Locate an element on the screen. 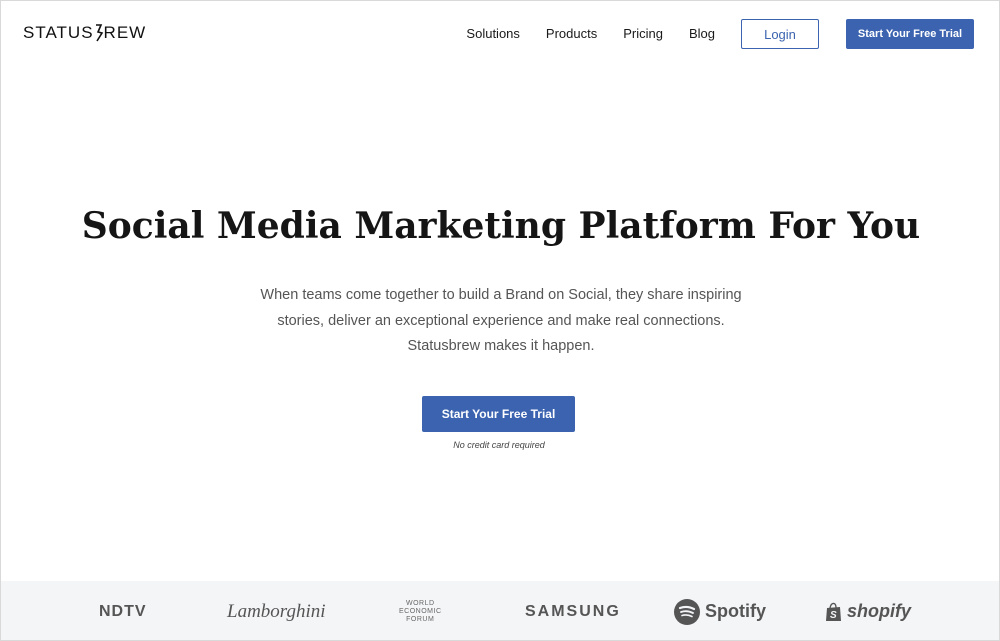  spotify-logo: Spotify is located at coordinates (720, 610).